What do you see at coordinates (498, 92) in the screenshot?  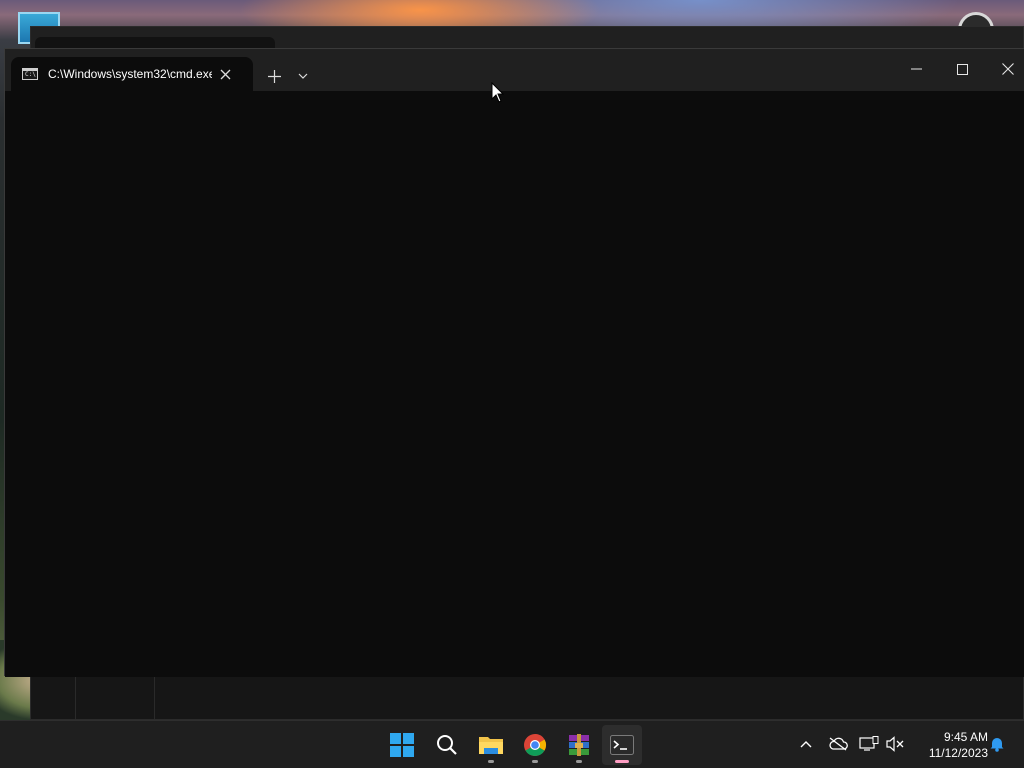 I see `mouse-cursor-icon` at bounding box center [498, 92].